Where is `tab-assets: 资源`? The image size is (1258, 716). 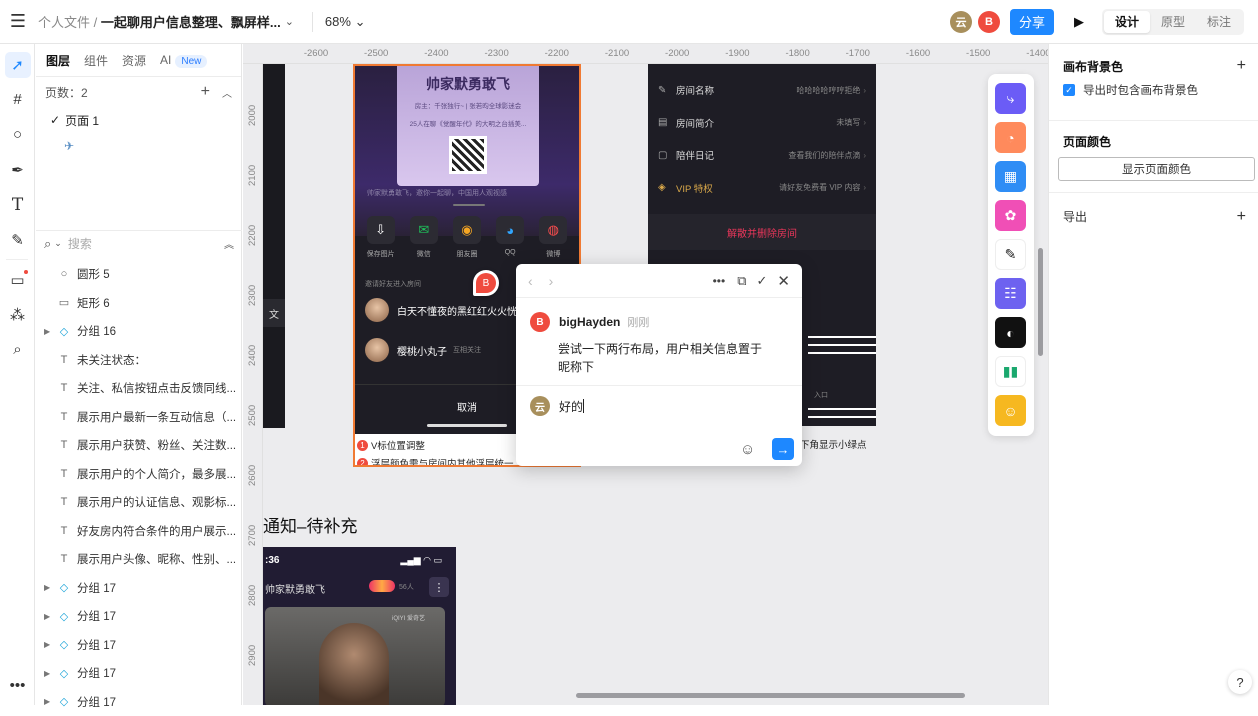
tab-assets: 资源 is located at coordinates (134, 60).